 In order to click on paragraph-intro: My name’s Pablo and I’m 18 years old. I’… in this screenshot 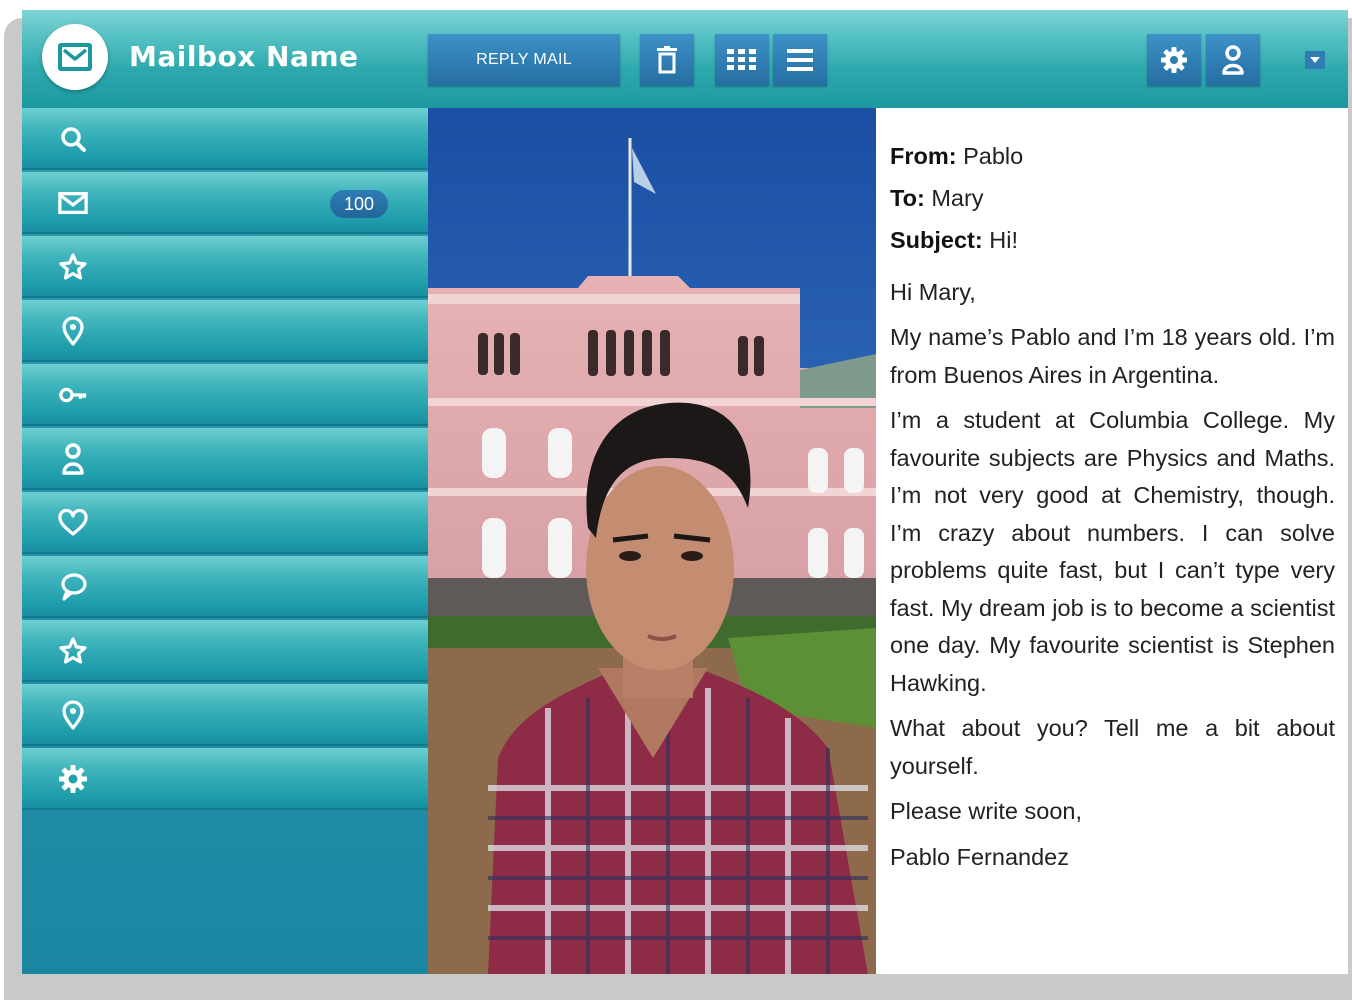, I will do `click(1112, 356)`.